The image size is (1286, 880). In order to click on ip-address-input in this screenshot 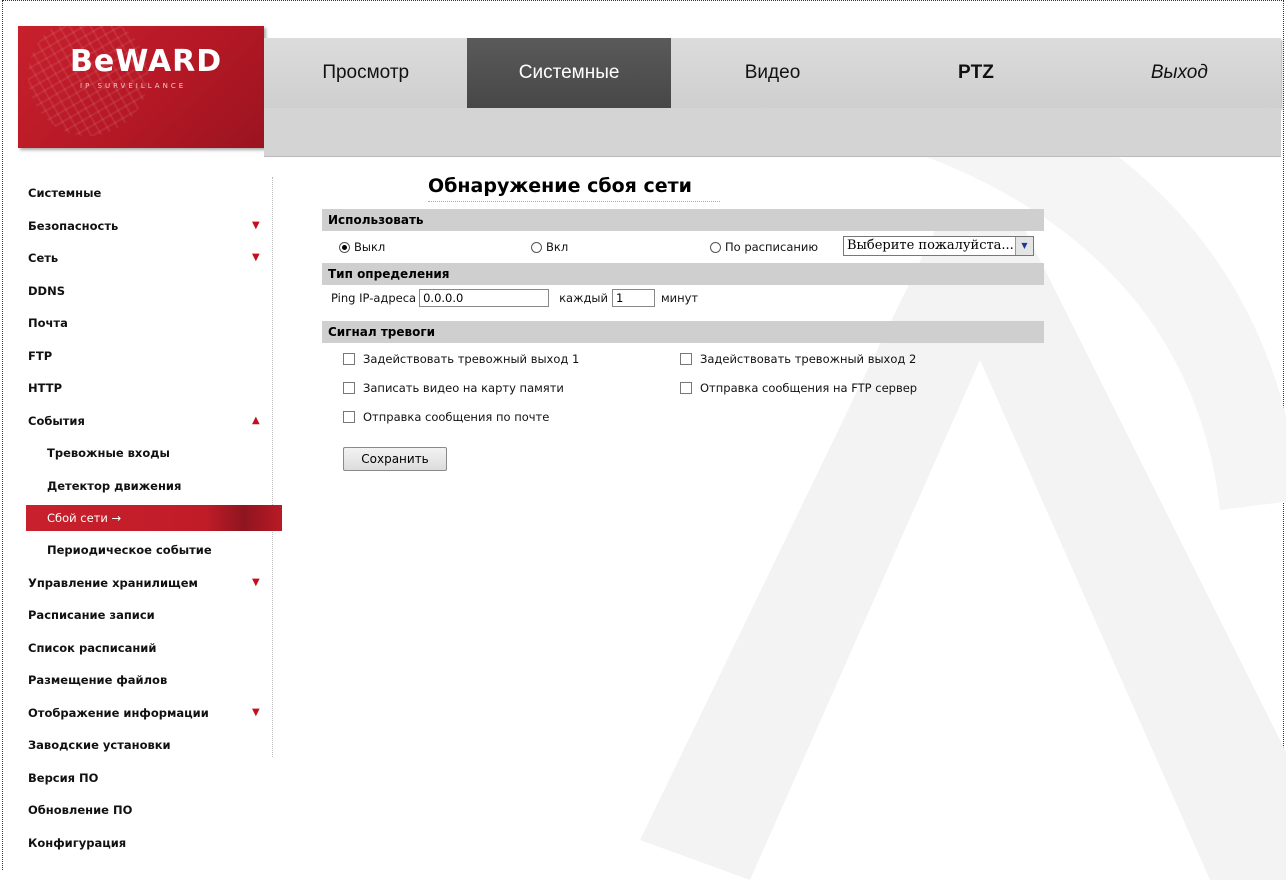, I will do `click(484, 298)`.